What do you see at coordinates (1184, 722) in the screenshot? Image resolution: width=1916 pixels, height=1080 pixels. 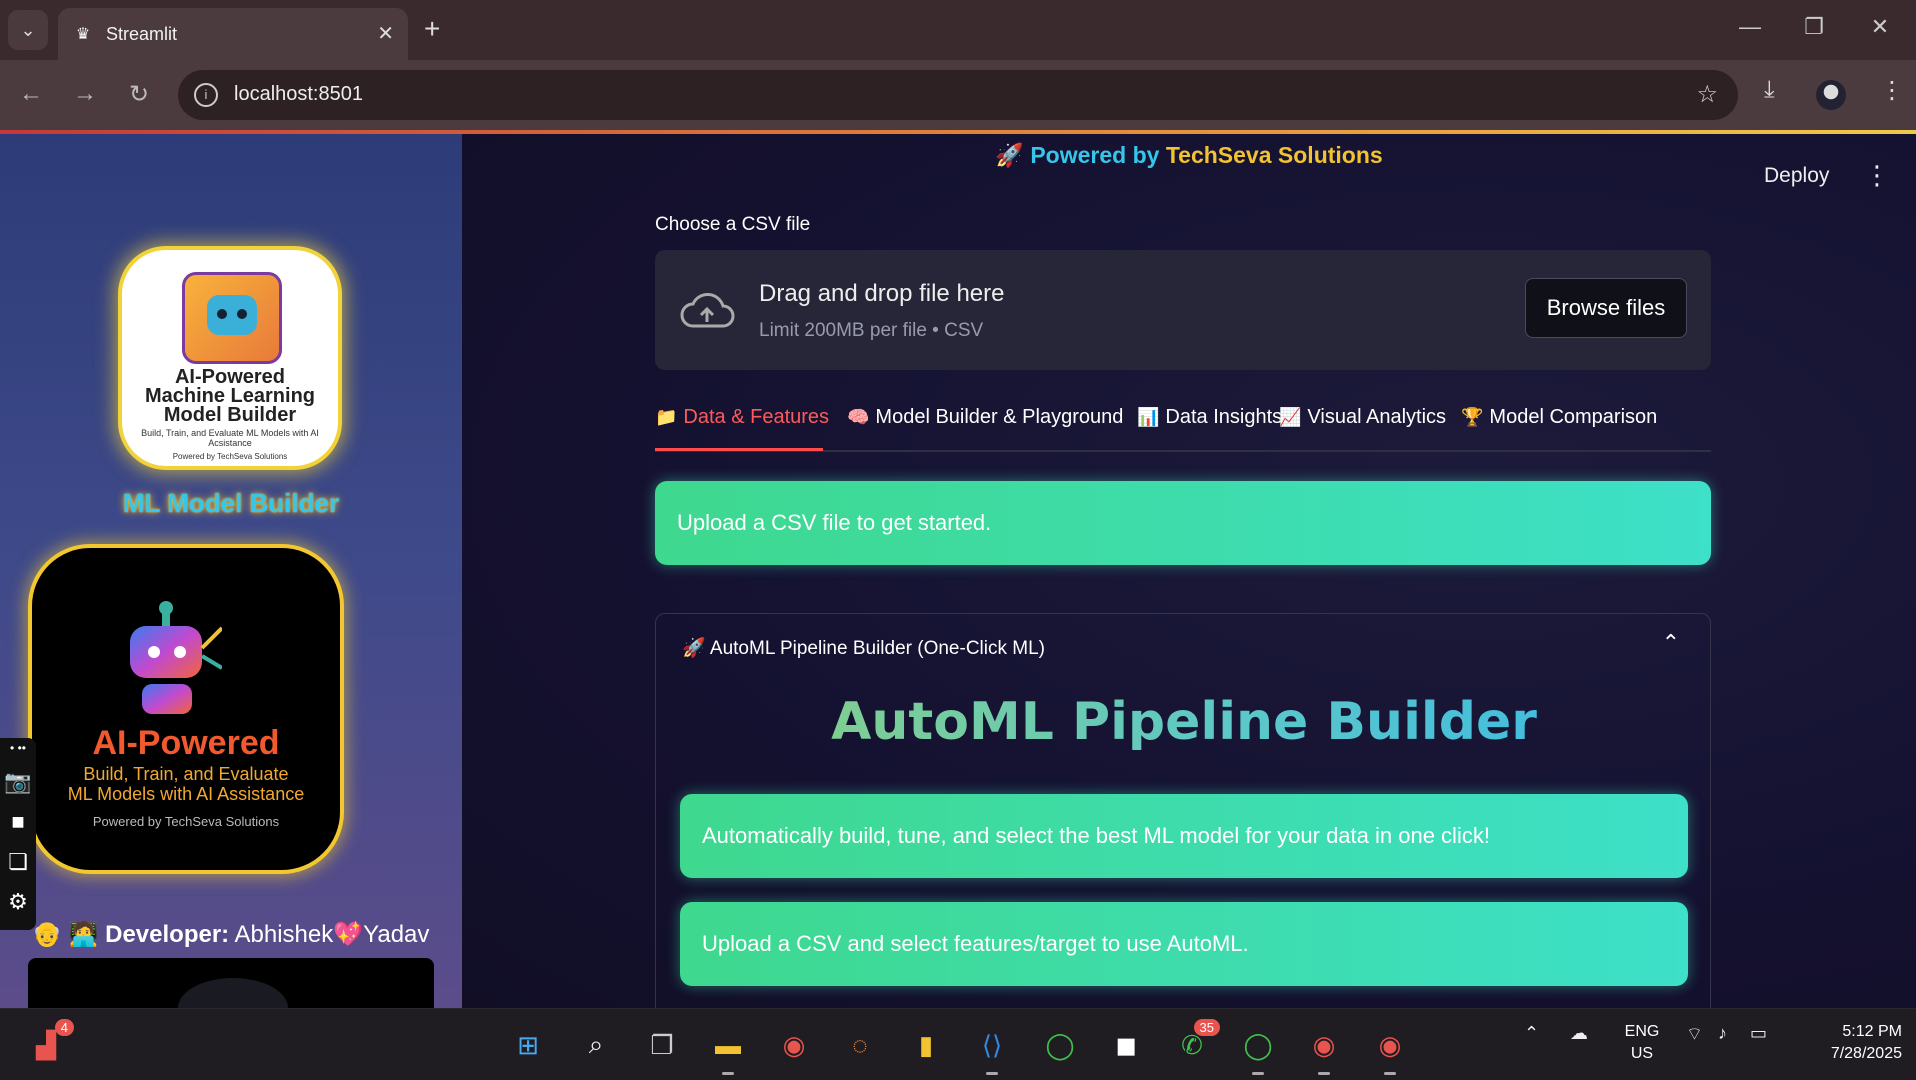 I see `automl-title: AutoML Pipeline Builder` at bounding box center [1184, 722].